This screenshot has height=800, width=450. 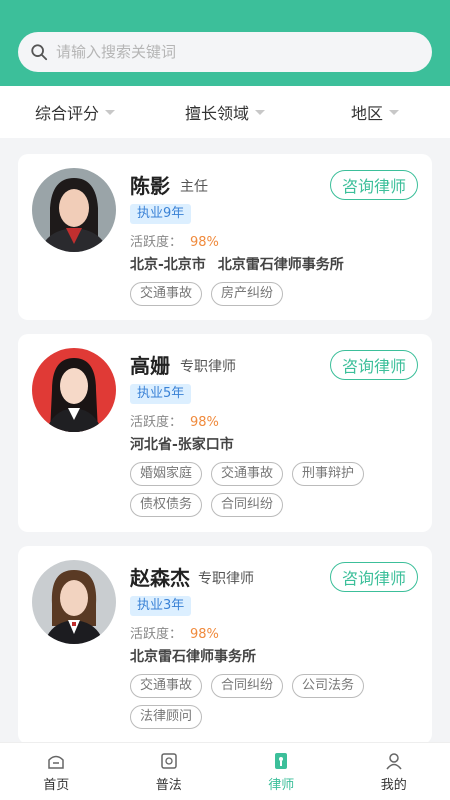 What do you see at coordinates (56, 762) in the screenshot?
I see `home-icon` at bounding box center [56, 762].